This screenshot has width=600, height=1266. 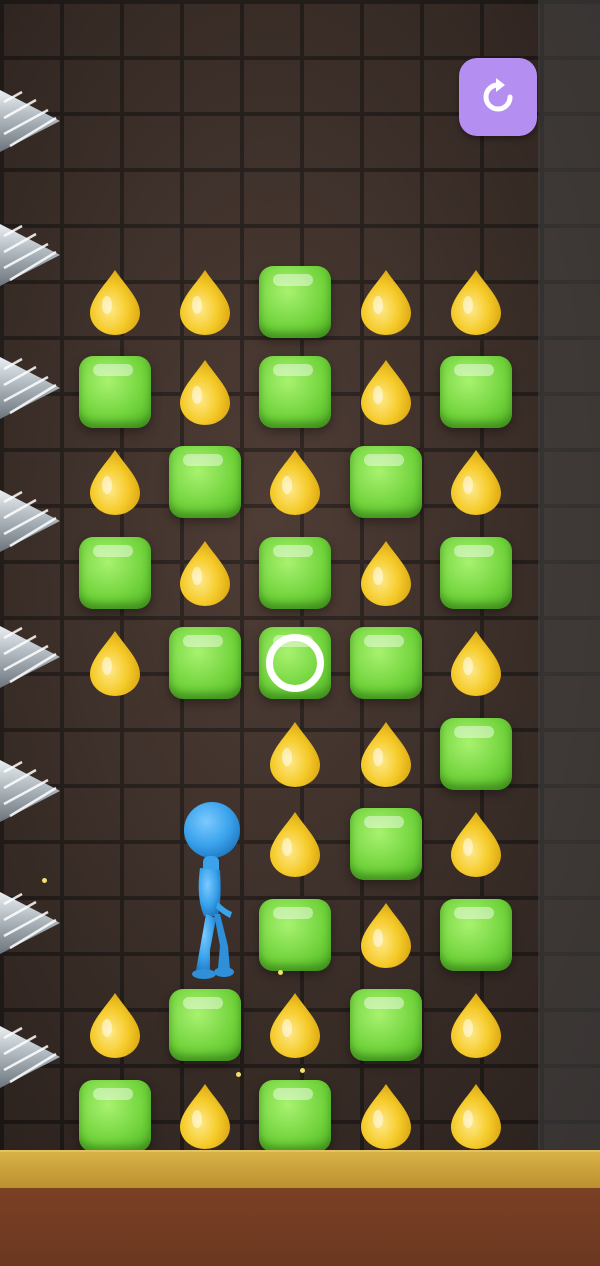 What do you see at coordinates (569, 575) in the screenshot?
I see `wall-edge` at bounding box center [569, 575].